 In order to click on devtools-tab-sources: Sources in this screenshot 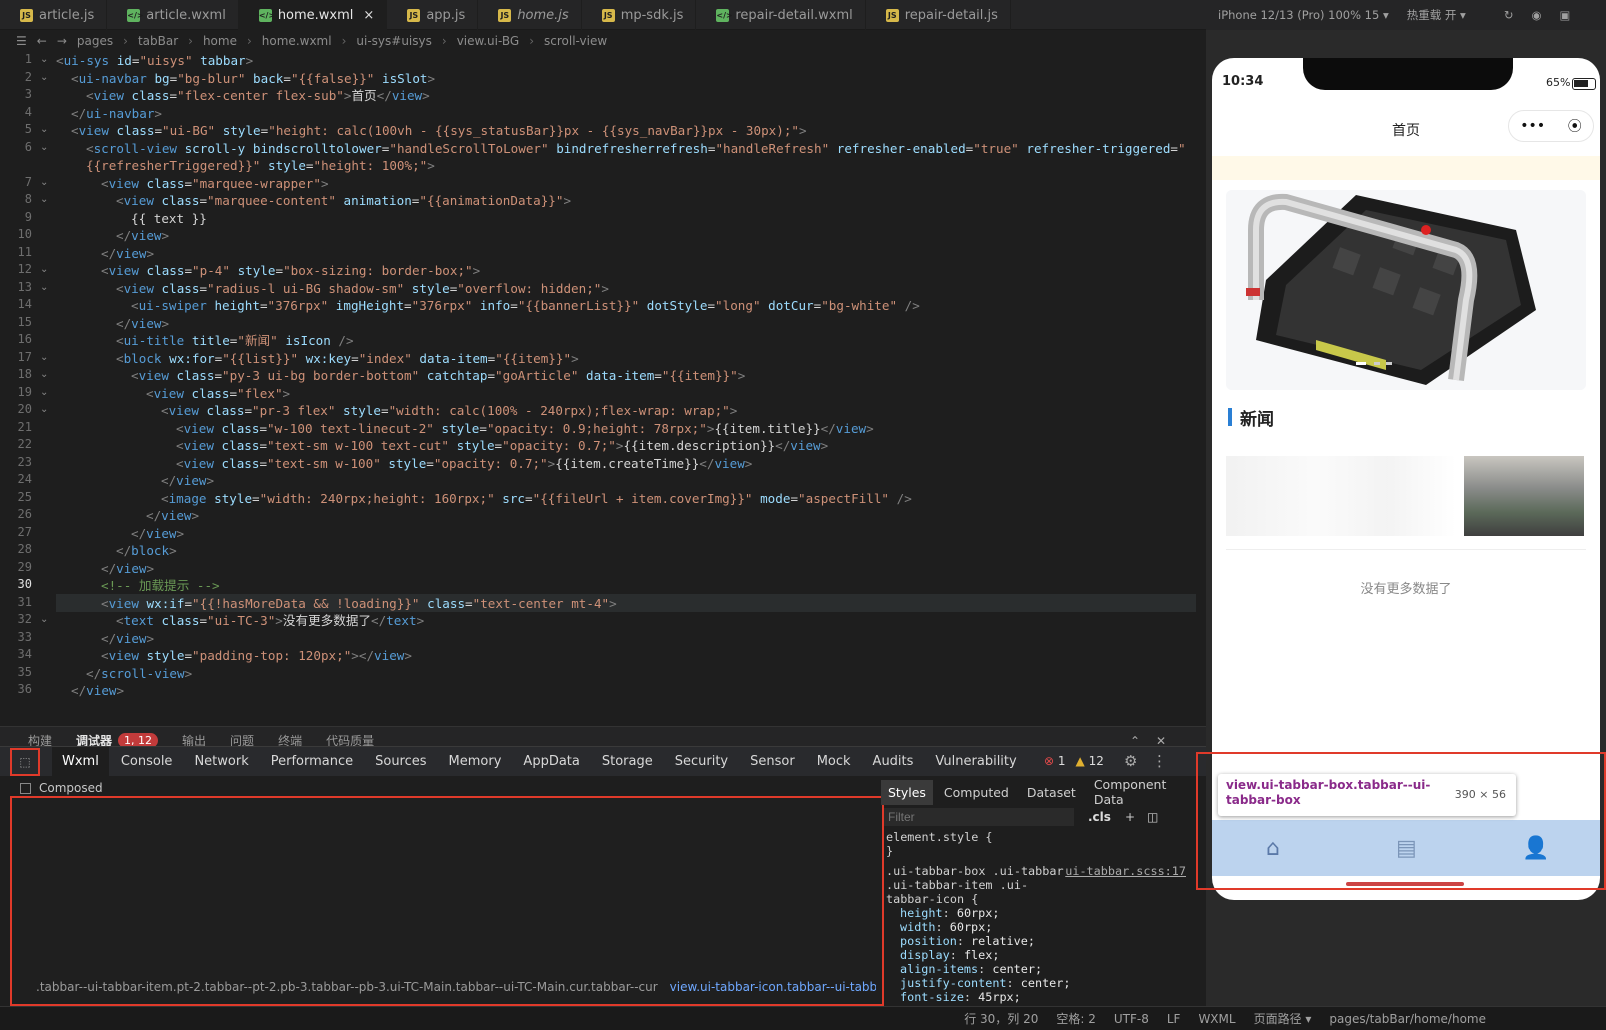, I will do `click(400, 761)`.